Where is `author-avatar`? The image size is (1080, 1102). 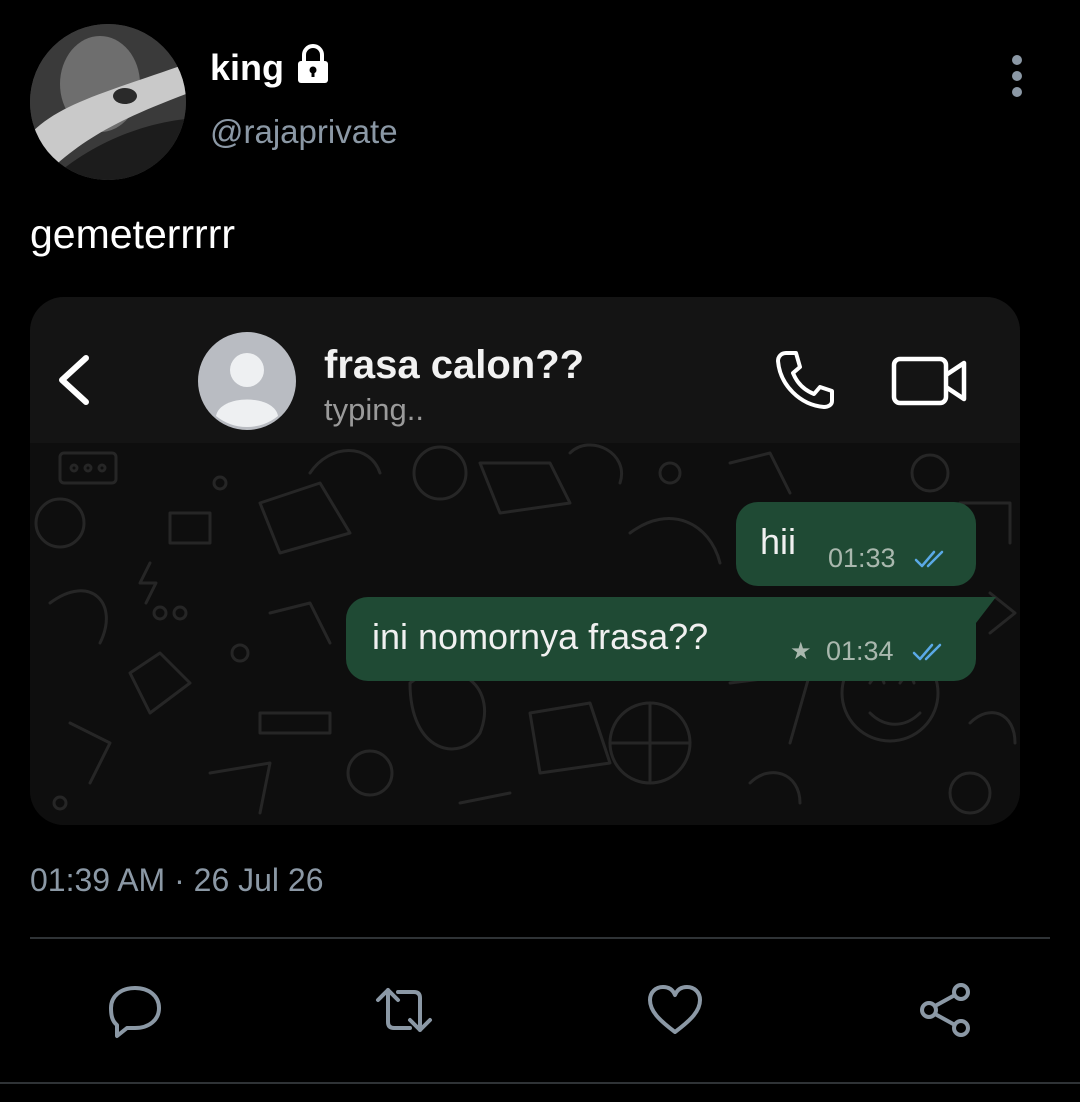
author-avatar is located at coordinates (108, 102).